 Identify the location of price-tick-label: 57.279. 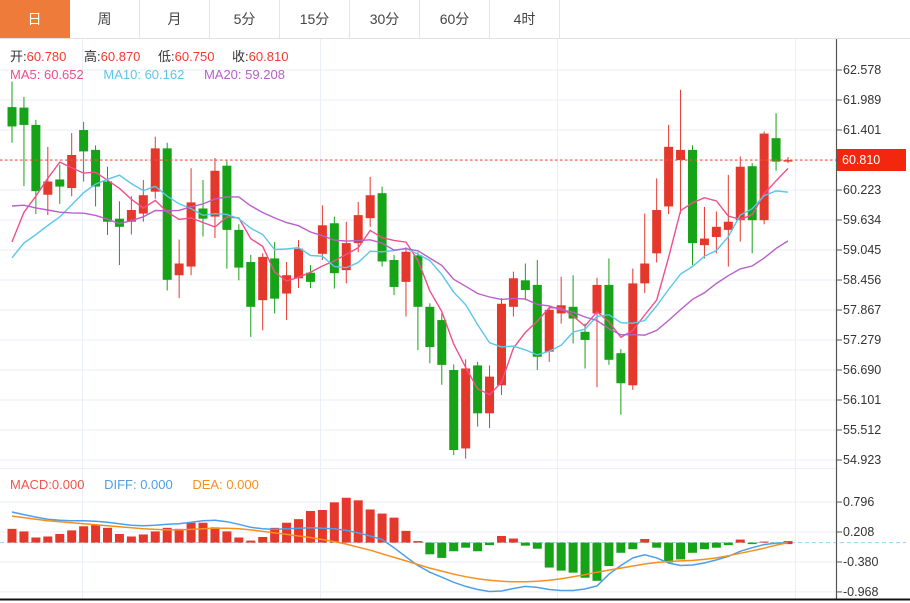
(862, 339).